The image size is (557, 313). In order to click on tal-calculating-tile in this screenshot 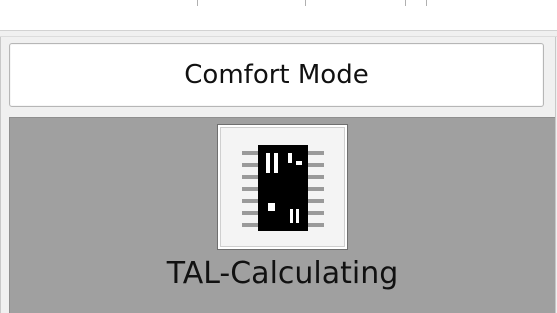, I will do `click(282, 187)`.